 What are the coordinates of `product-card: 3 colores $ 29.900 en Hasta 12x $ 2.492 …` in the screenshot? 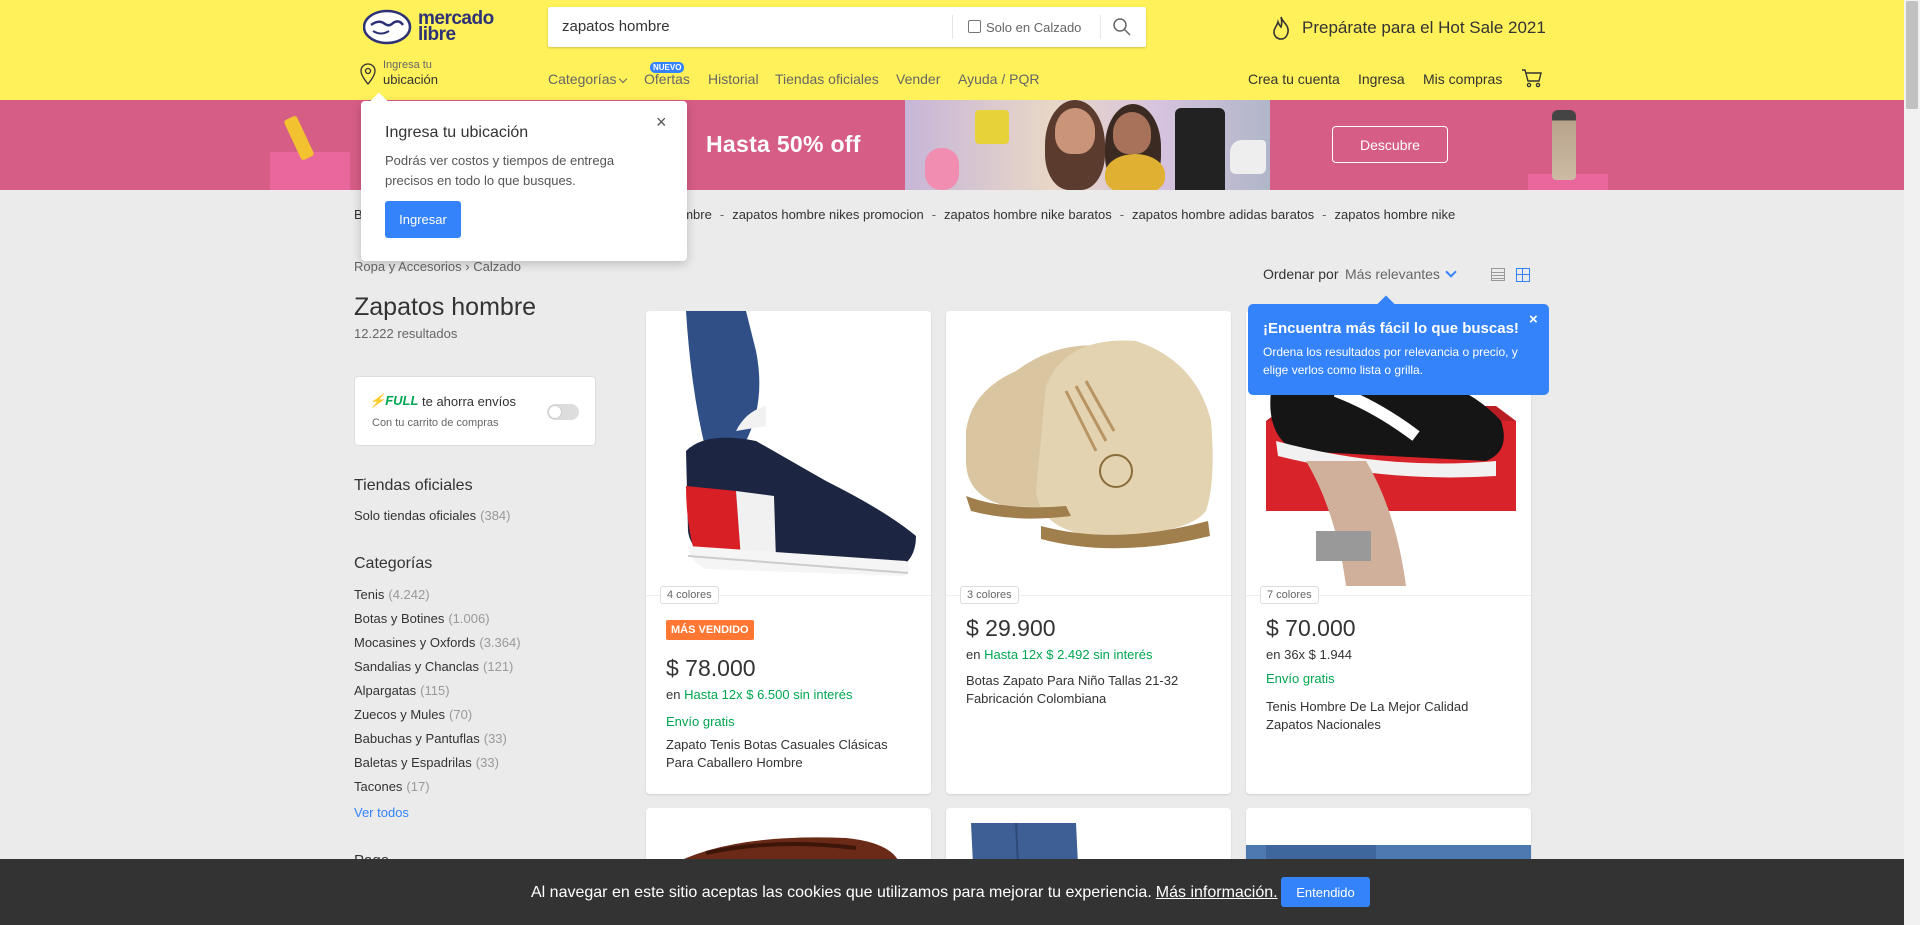 It's located at (1088, 552).